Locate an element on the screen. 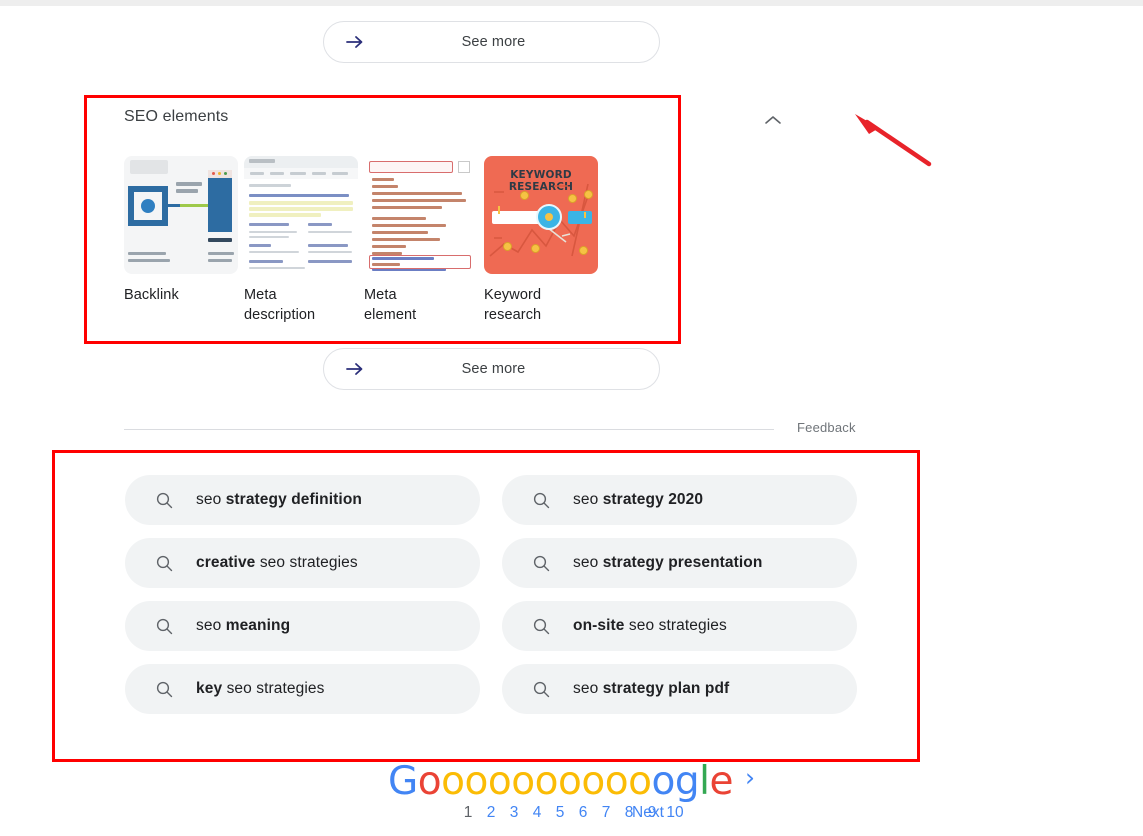  related-search-chip: creative seo strategies is located at coordinates (302, 563).